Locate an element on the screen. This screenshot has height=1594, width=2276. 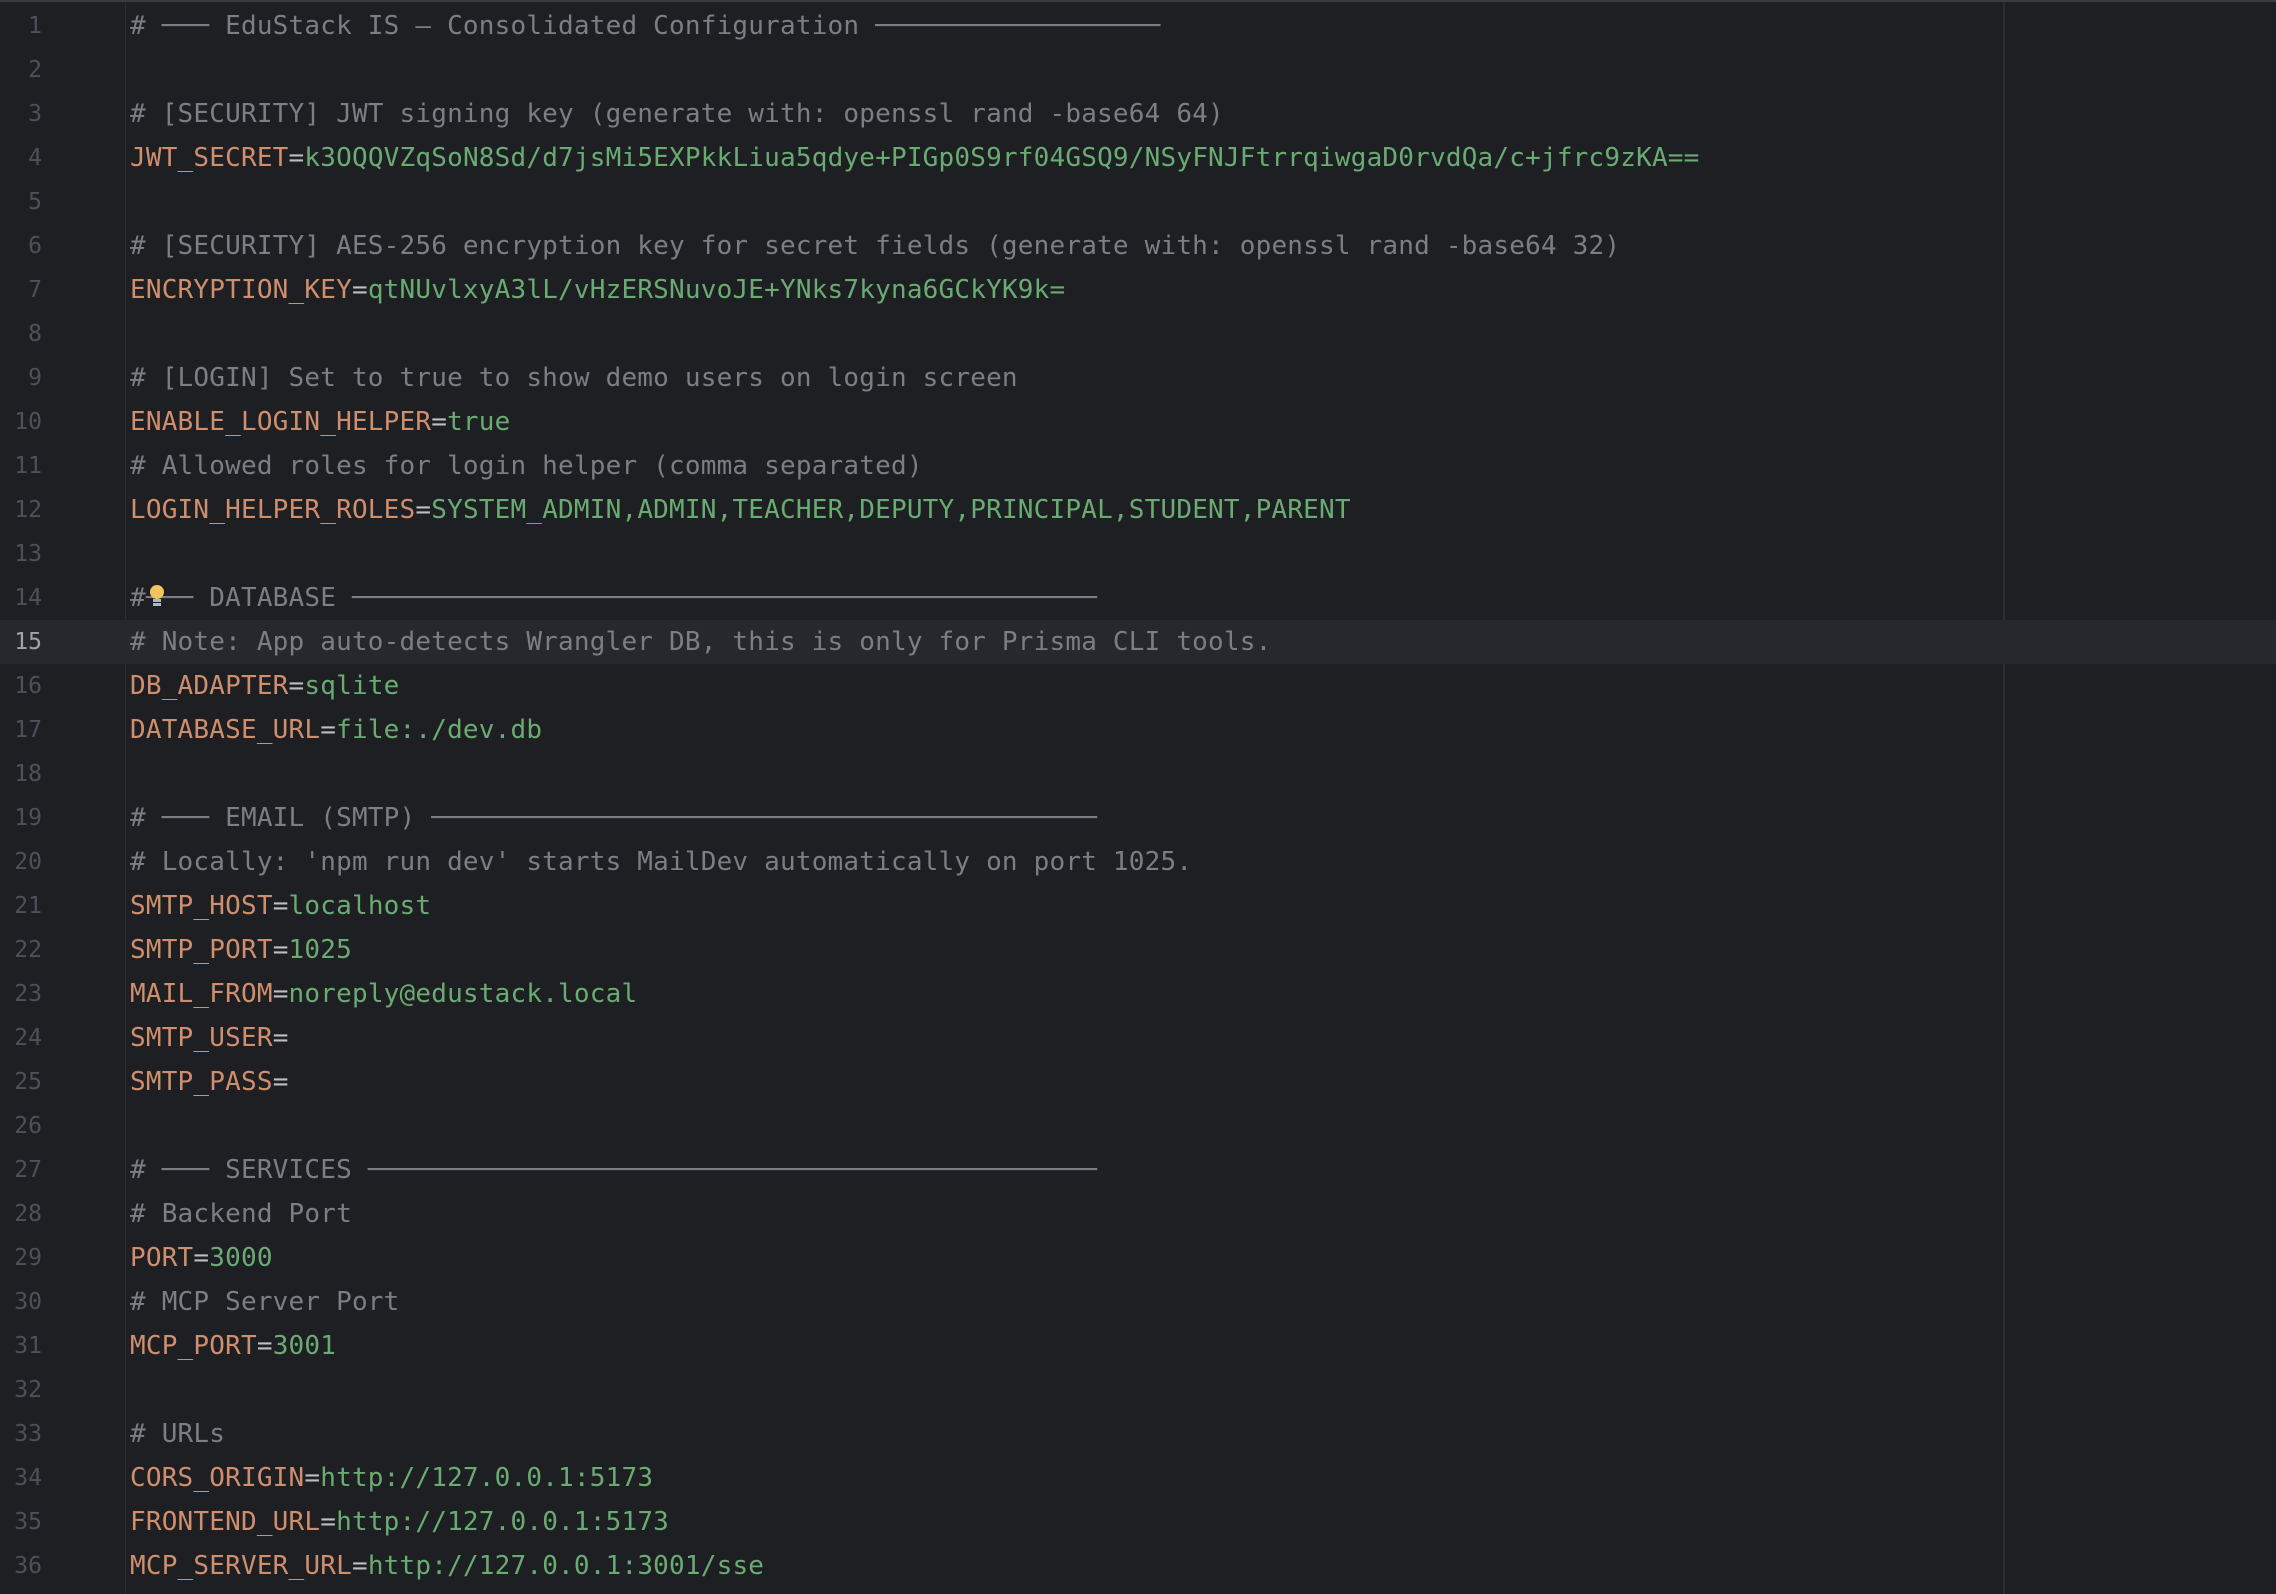
line-number: 36 is located at coordinates (21, 1566).